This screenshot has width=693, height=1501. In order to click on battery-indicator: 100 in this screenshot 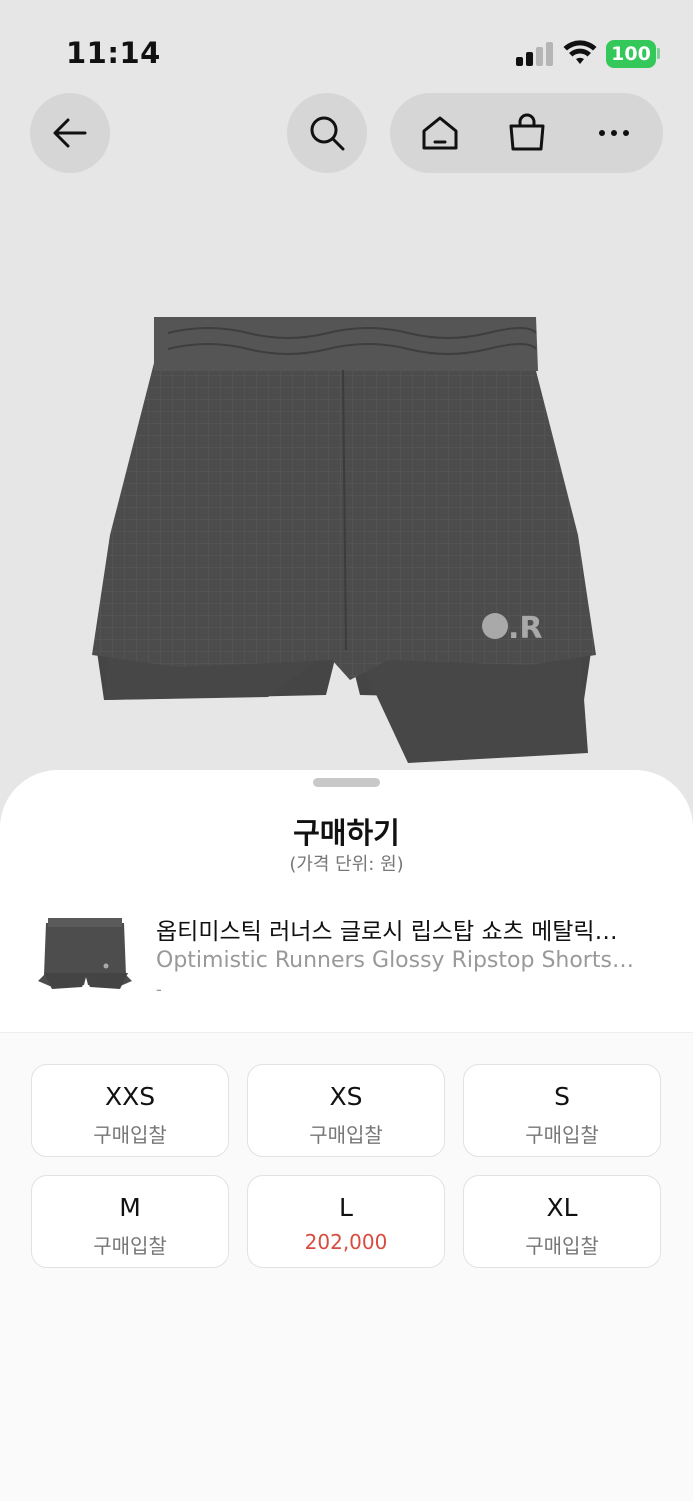, I will do `click(631, 54)`.